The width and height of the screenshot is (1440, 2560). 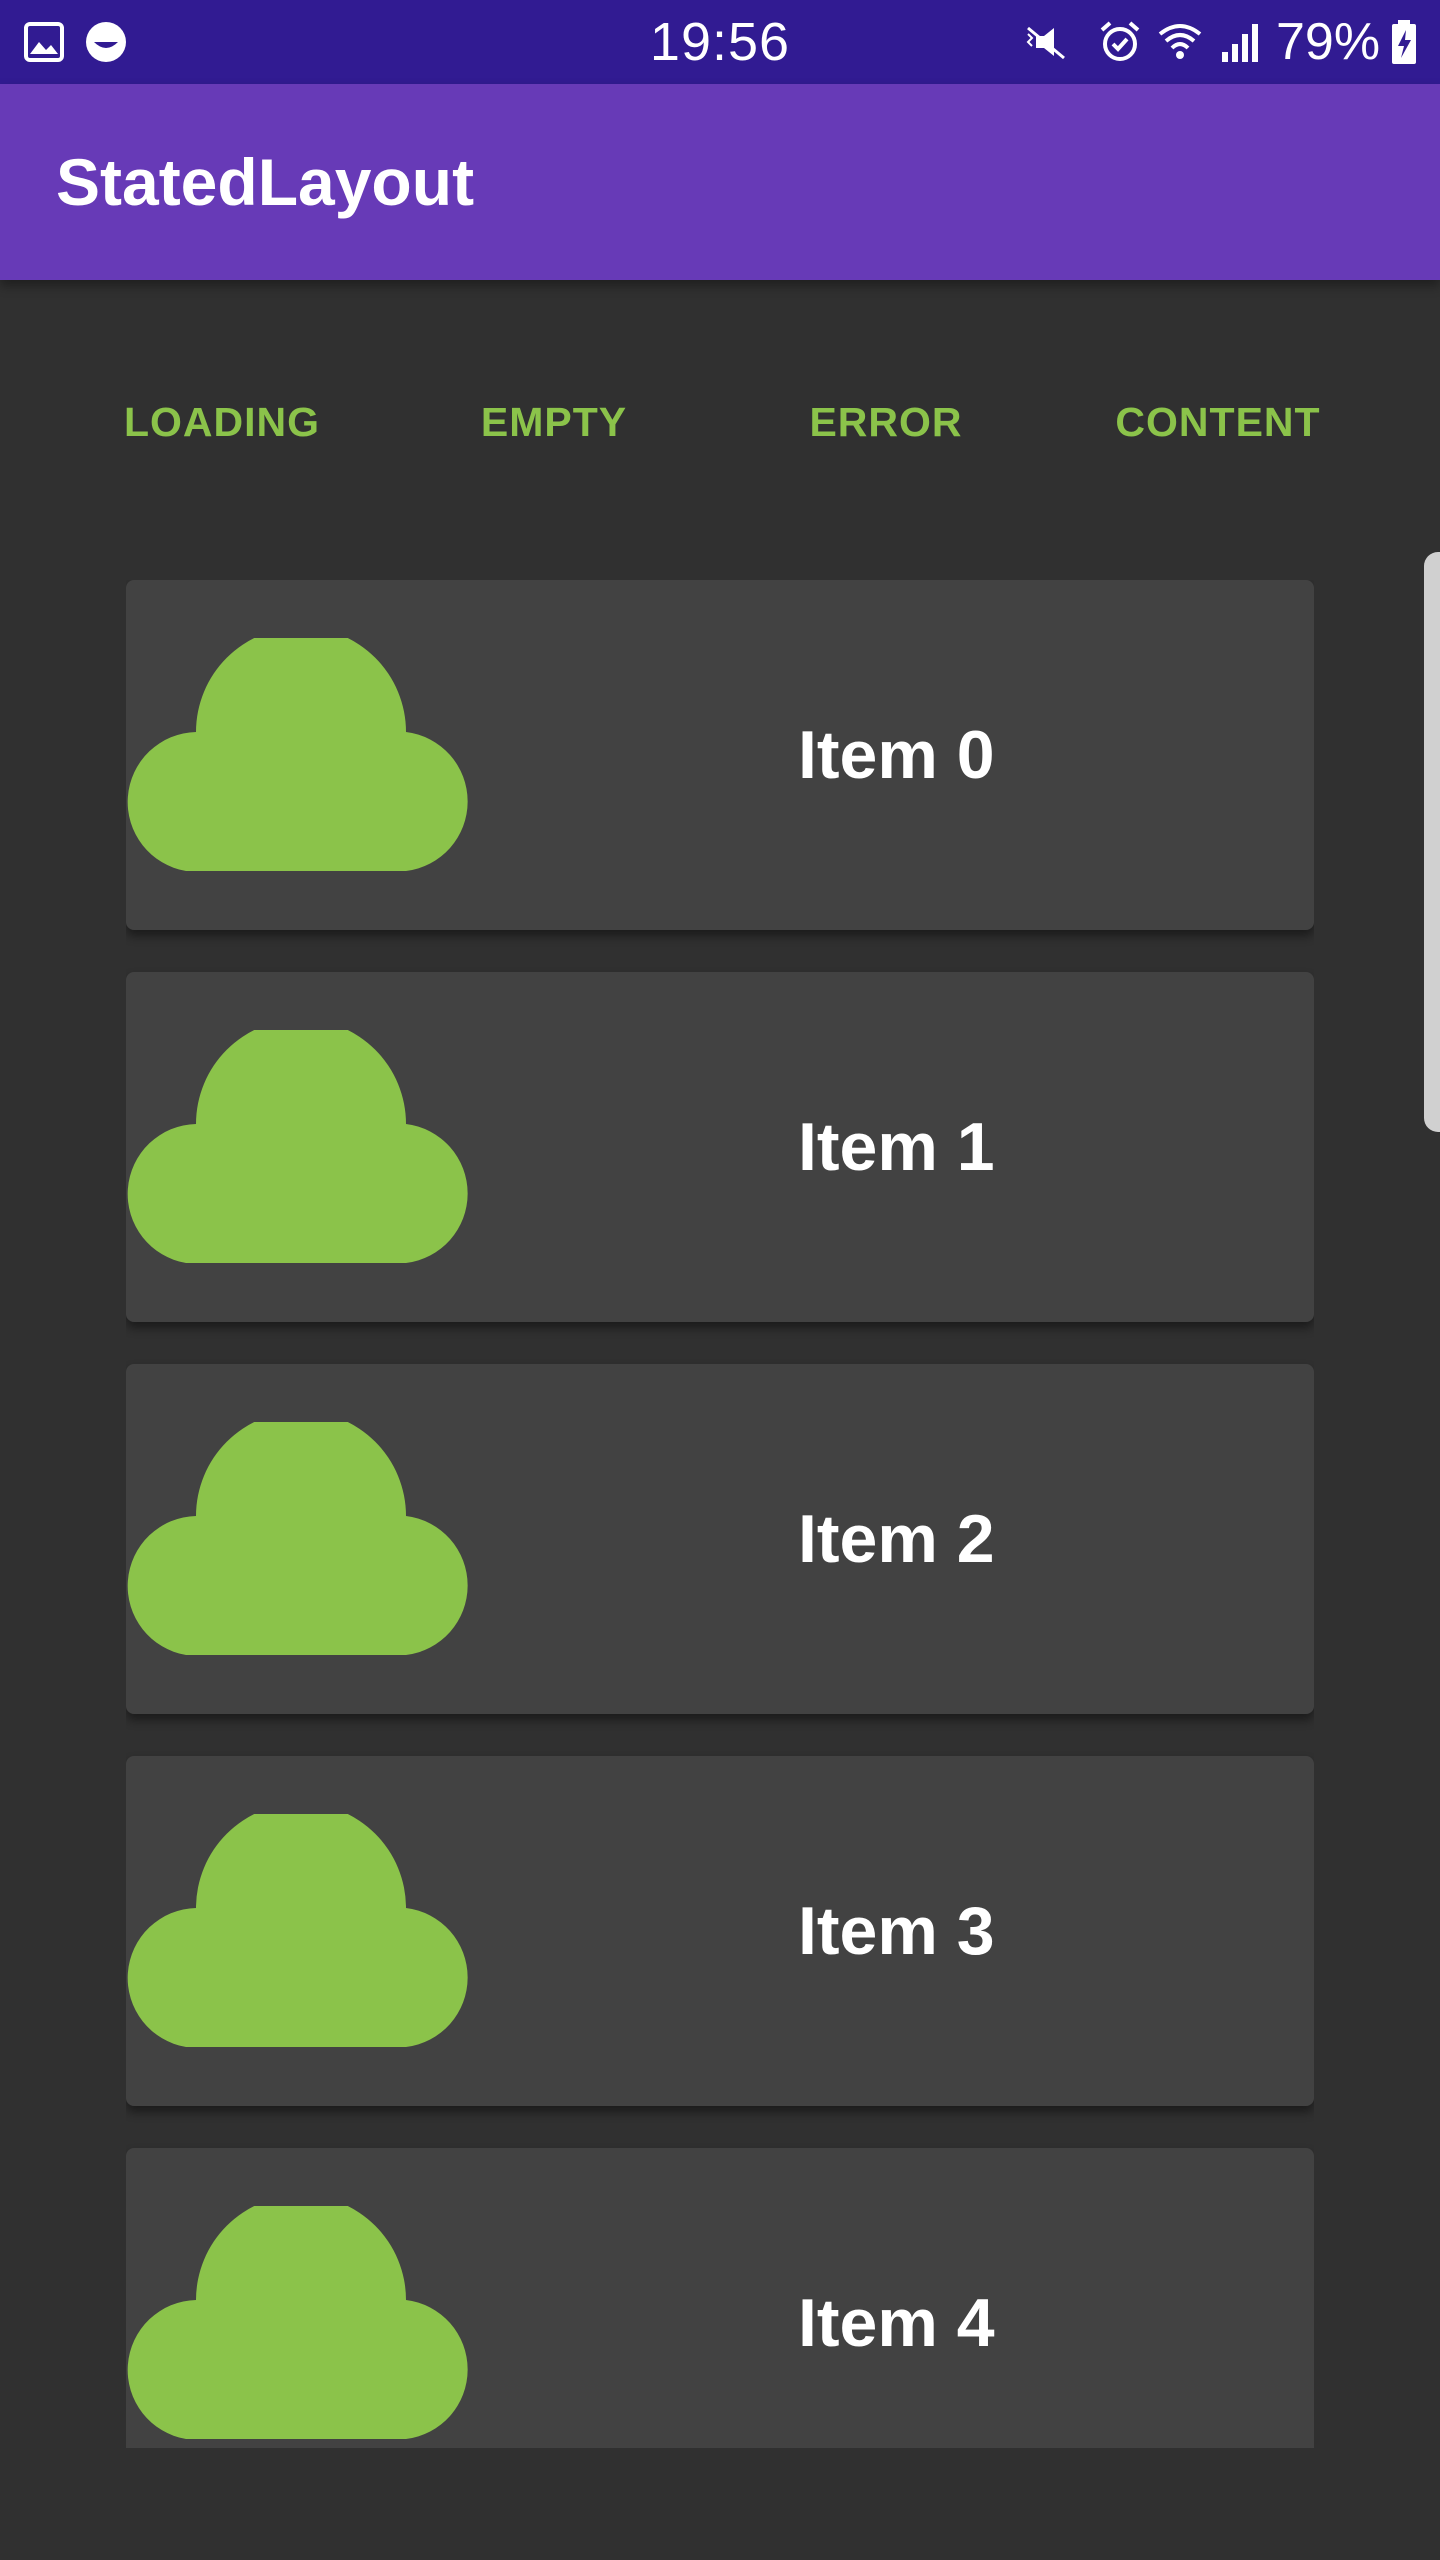 What do you see at coordinates (265, 182) in the screenshot?
I see `app-title: StatedLayout` at bounding box center [265, 182].